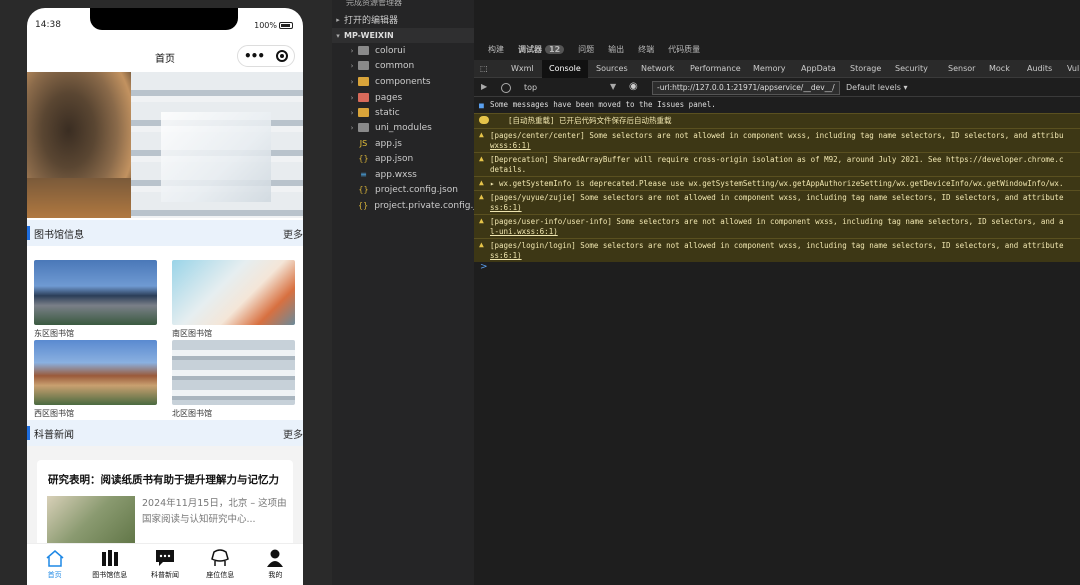  I want to click on devtools-top-tabs: 构建 调试器 12 问题 输出 终端 代码质量, so click(777, 49).